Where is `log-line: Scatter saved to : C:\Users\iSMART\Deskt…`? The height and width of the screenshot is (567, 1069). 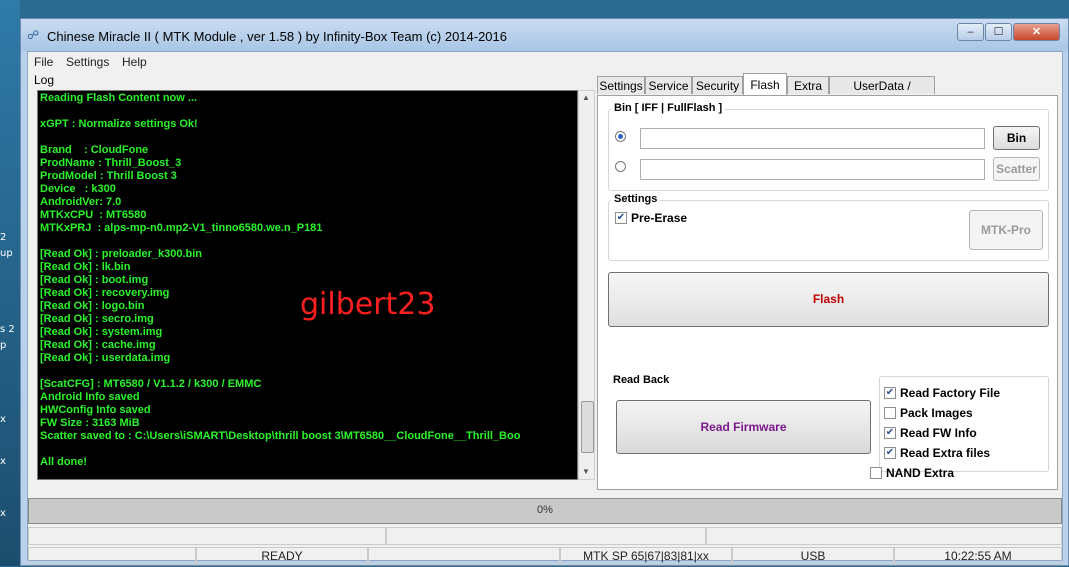 log-line: Scatter saved to : C:\Users\iSMART\Deskt… is located at coordinates (280, 436).